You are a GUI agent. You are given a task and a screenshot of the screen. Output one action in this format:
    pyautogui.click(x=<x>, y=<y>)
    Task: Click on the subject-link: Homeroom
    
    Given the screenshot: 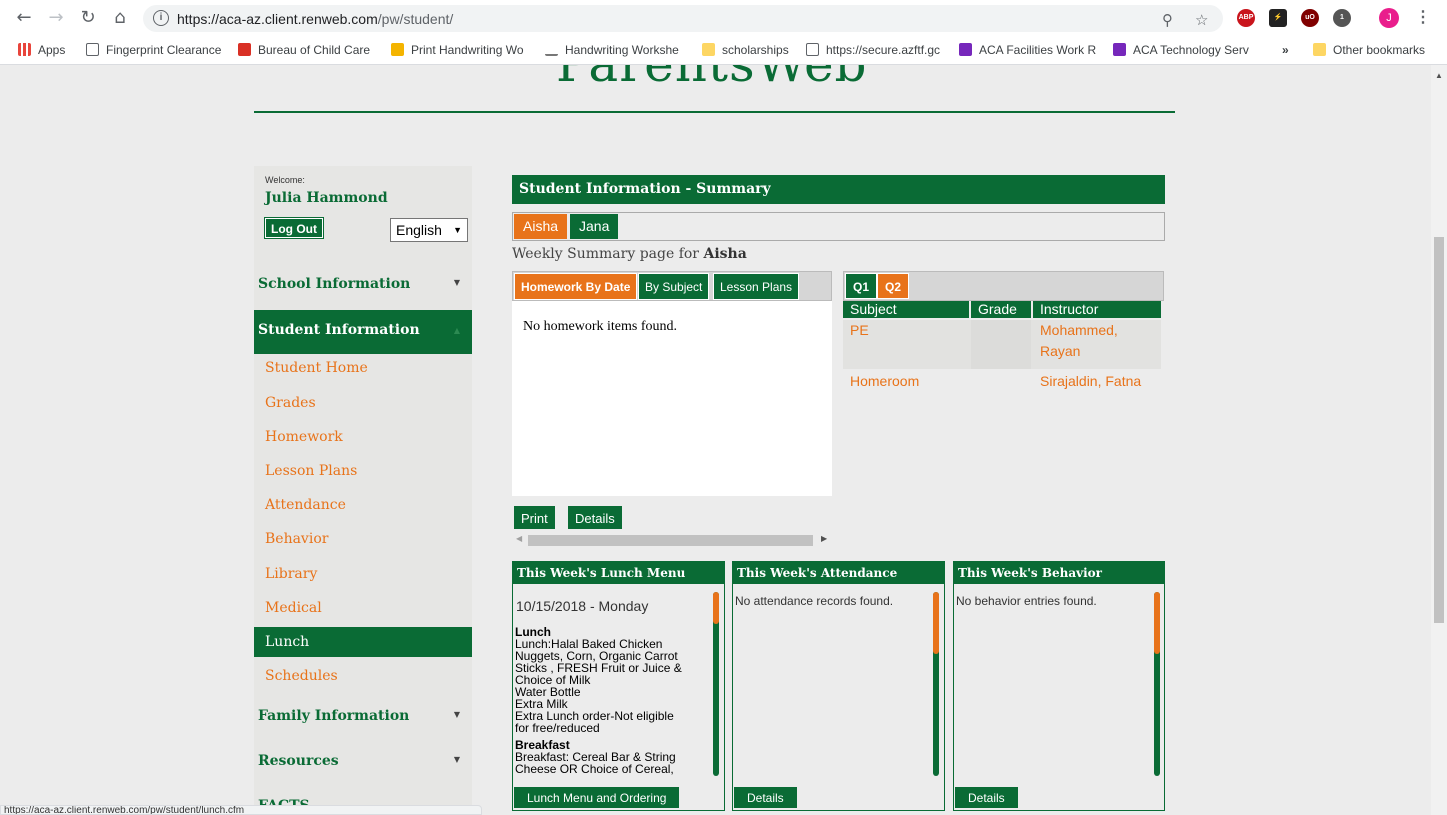 What is the action you would take?
    pyautogui.click(x=881, y=381)
    